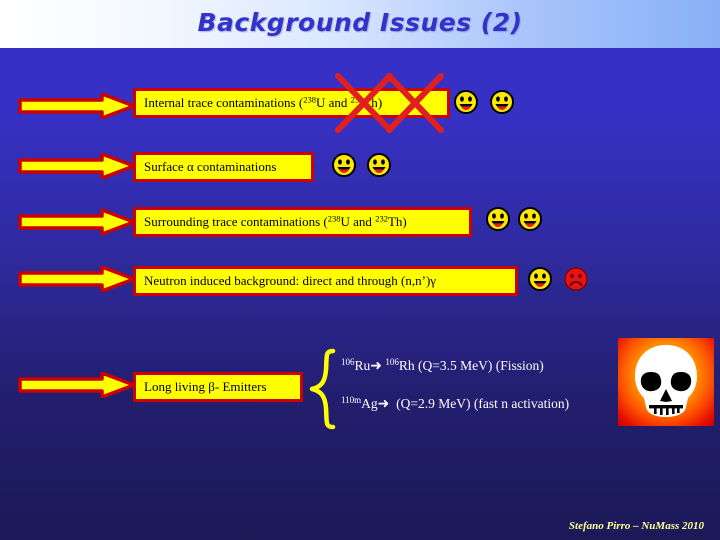 This screenshot has height=540, width=720. I want to click on parent-mass-106: 106, so click(348, 362).